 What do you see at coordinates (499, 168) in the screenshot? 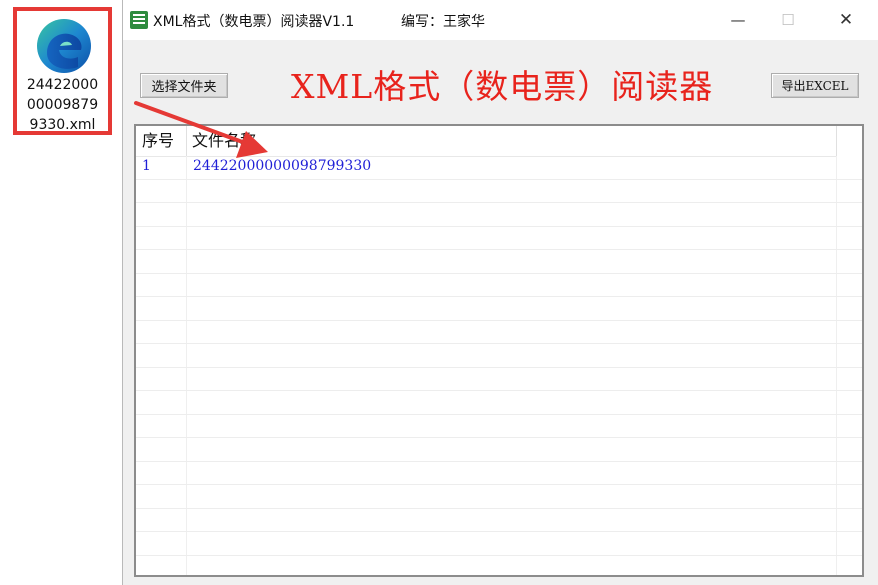
I see `table-row: 1 24422000000098799330` at bounding box center [499, 168].